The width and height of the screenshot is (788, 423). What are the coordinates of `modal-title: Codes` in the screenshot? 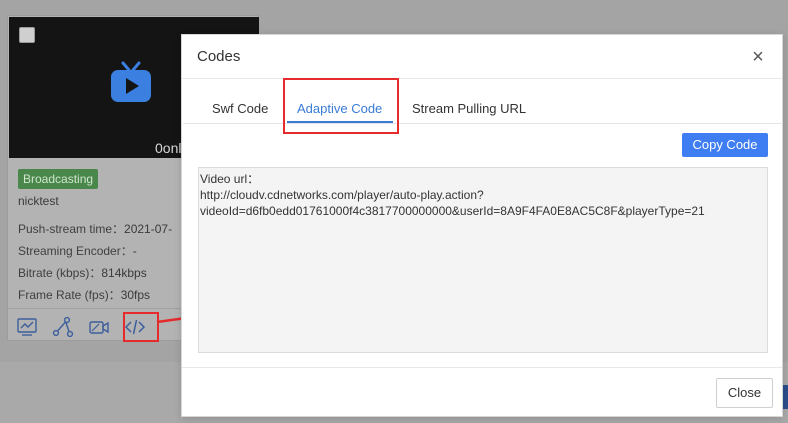 It's located at (219, 56).